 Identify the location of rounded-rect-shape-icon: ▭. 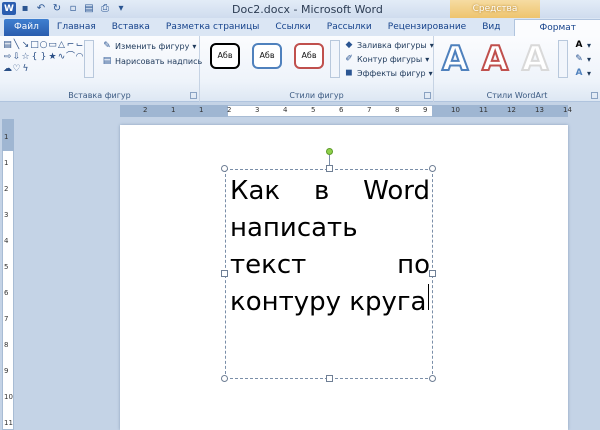
(52, 45).